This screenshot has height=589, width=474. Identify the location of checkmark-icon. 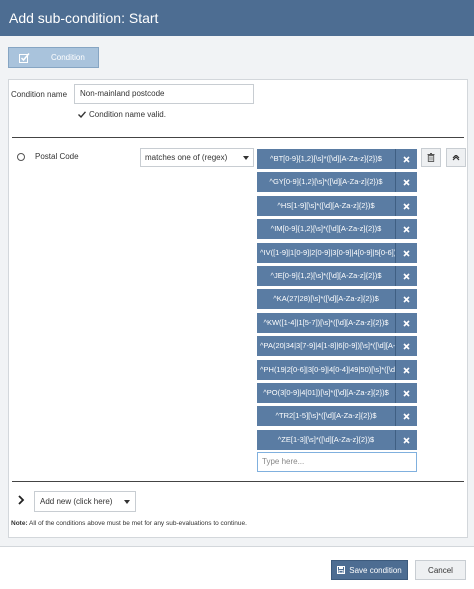
(82, 114).